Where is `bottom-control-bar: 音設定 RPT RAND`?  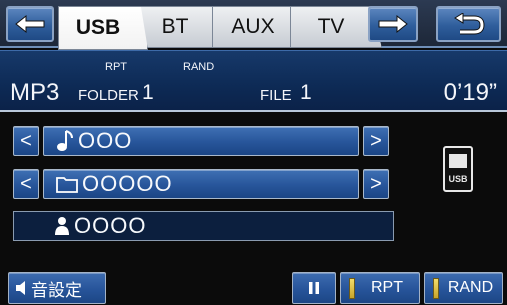 bottom-control-bar: 音設定 RPT RAND is located at coordinates (253, 286).